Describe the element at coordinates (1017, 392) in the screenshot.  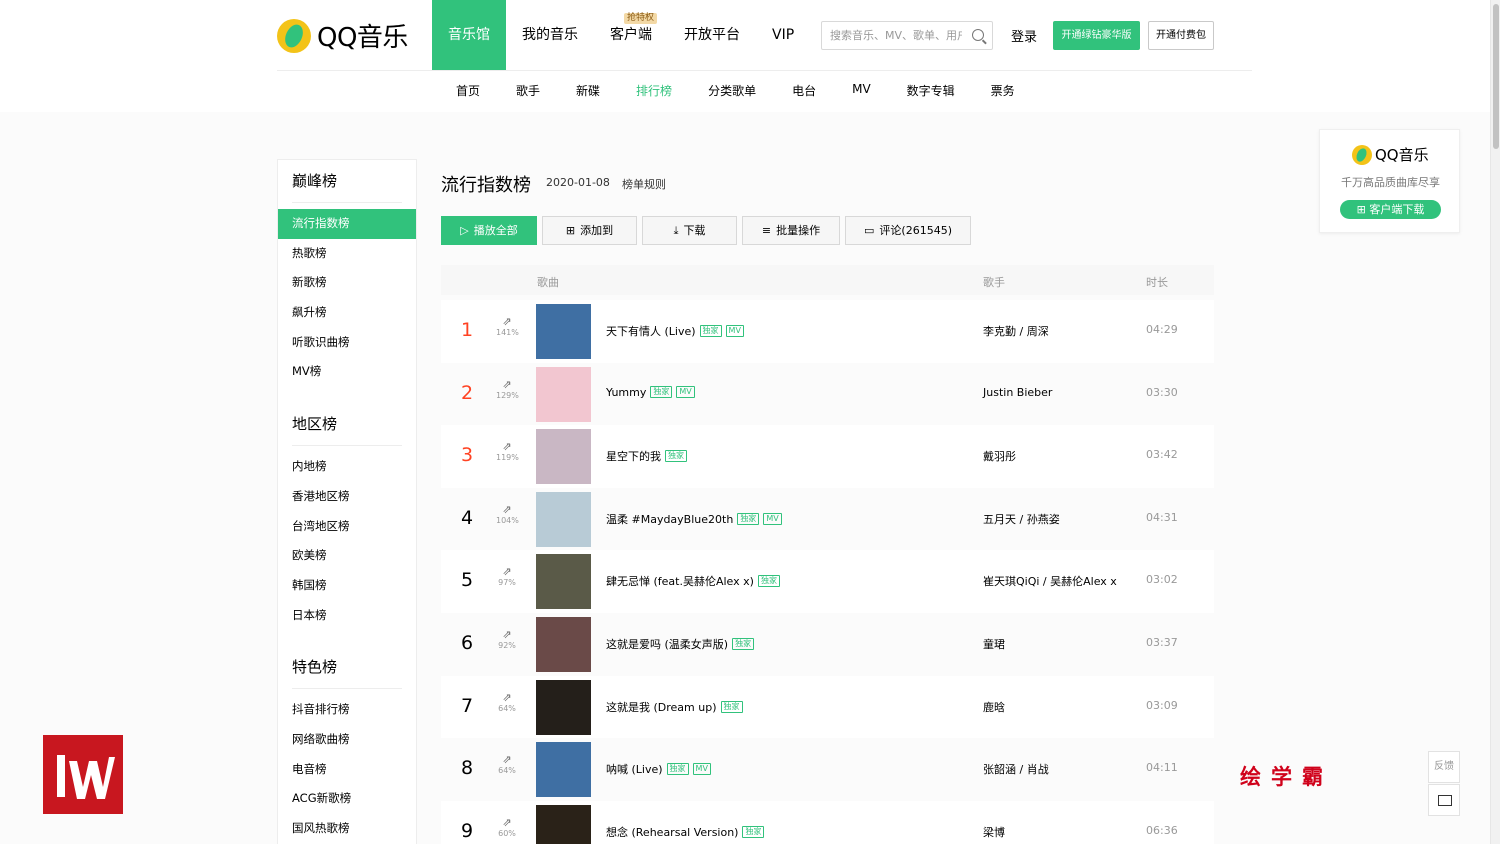
I see `song-singer: Justin Bieber` at that location.